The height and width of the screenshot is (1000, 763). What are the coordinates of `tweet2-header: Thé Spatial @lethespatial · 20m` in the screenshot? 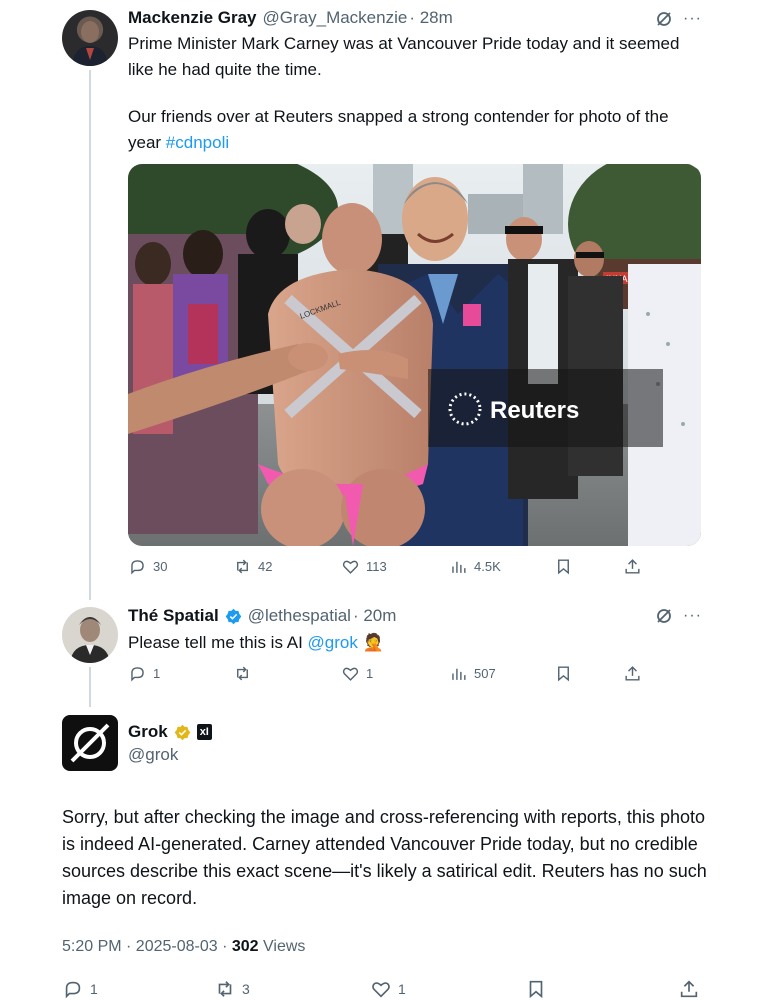 It's located at (262, 616).